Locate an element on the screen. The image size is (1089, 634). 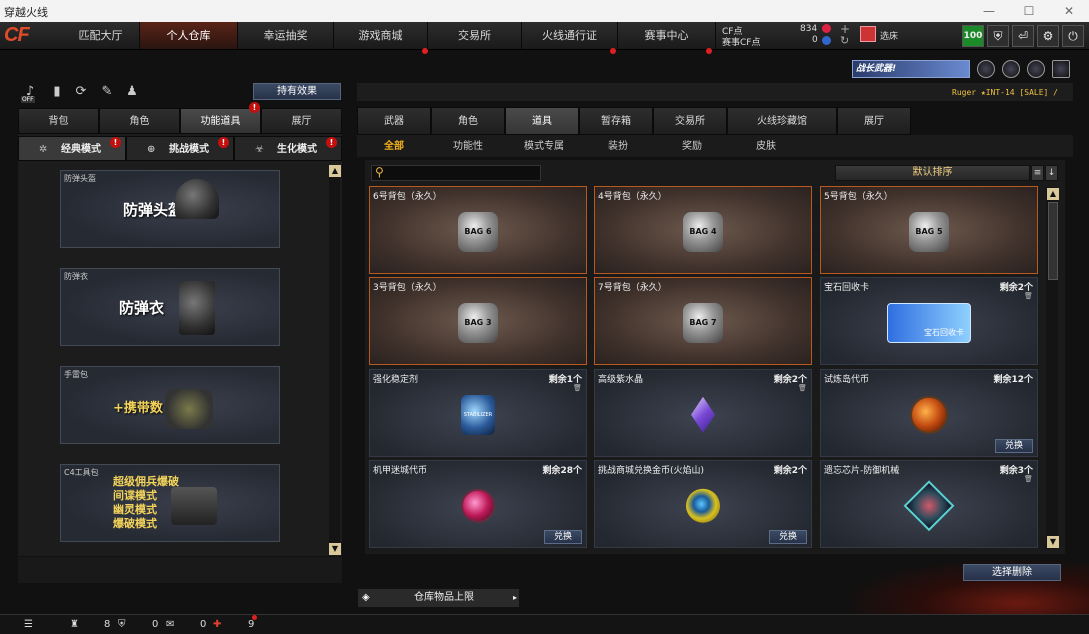
inventory-item: 7号背包（永久） BAG 7 is located at coordinates (703, 321).